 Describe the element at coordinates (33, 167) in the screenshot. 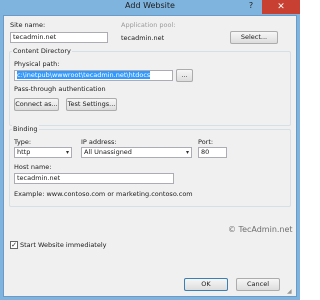

I see `host-name-label: Host name:` at that location.